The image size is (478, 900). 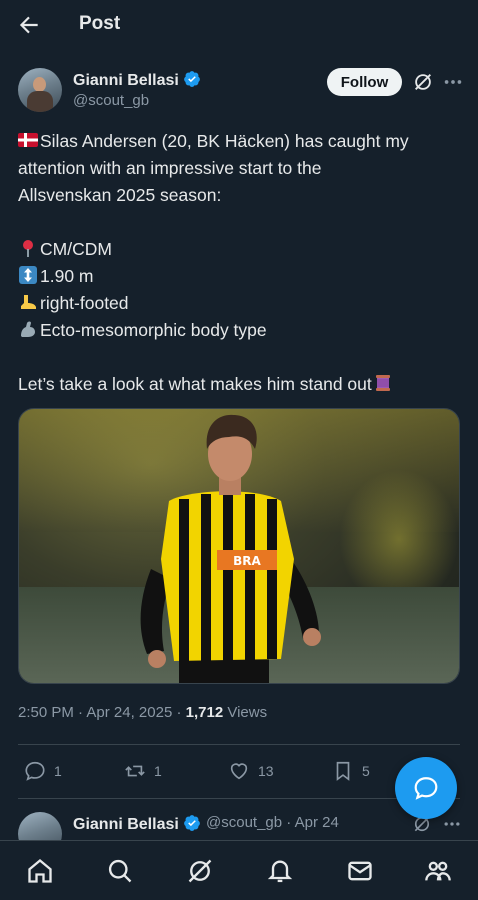 I want to click on reply-author-name: Gianni Bellasi, so click(x=137, y=824).